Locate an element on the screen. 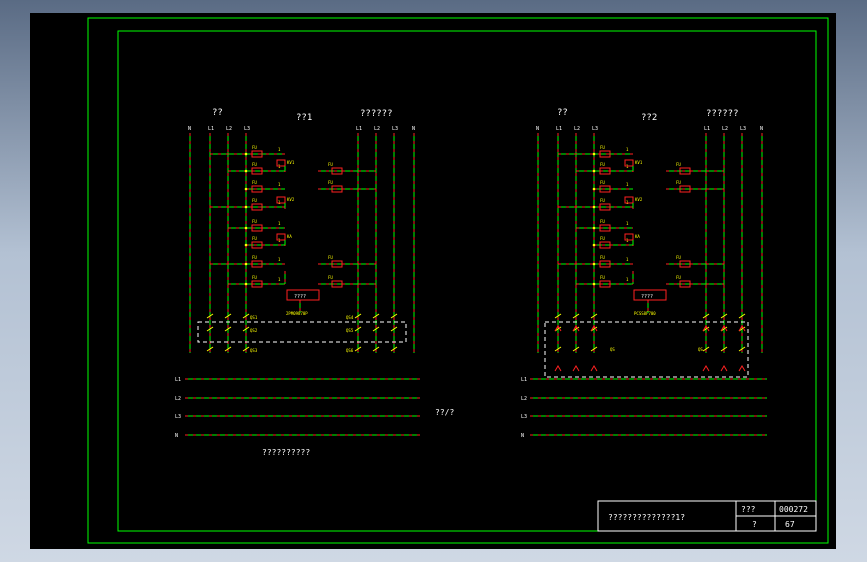  bus-label-l1: L1 is located at coordinates (178, 380).